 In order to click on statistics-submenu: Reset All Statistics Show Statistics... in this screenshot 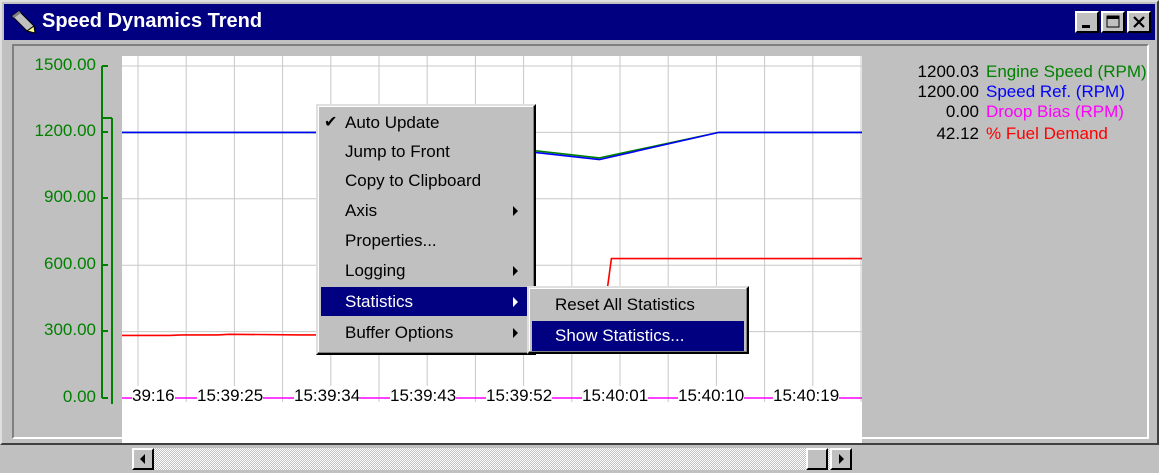, I will do `click(638, 320)`.